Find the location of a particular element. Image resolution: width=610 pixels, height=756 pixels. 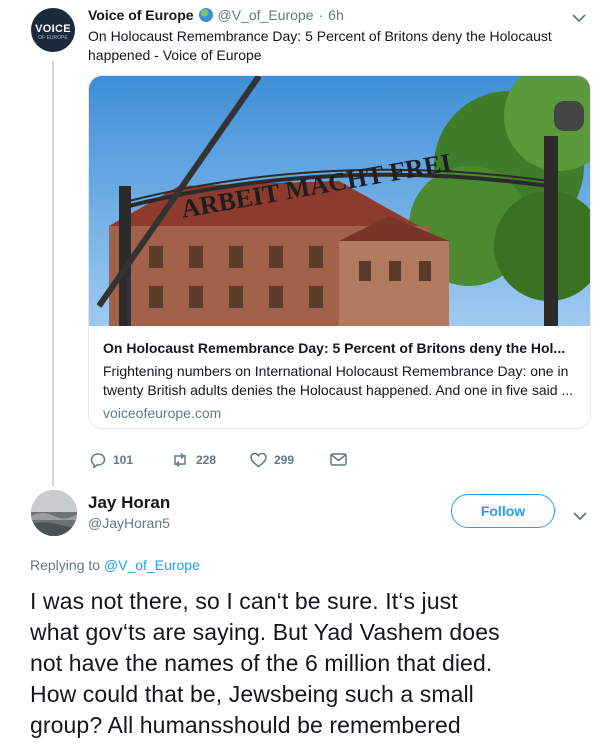

direct-message-button is located at coordinates (338, 462).